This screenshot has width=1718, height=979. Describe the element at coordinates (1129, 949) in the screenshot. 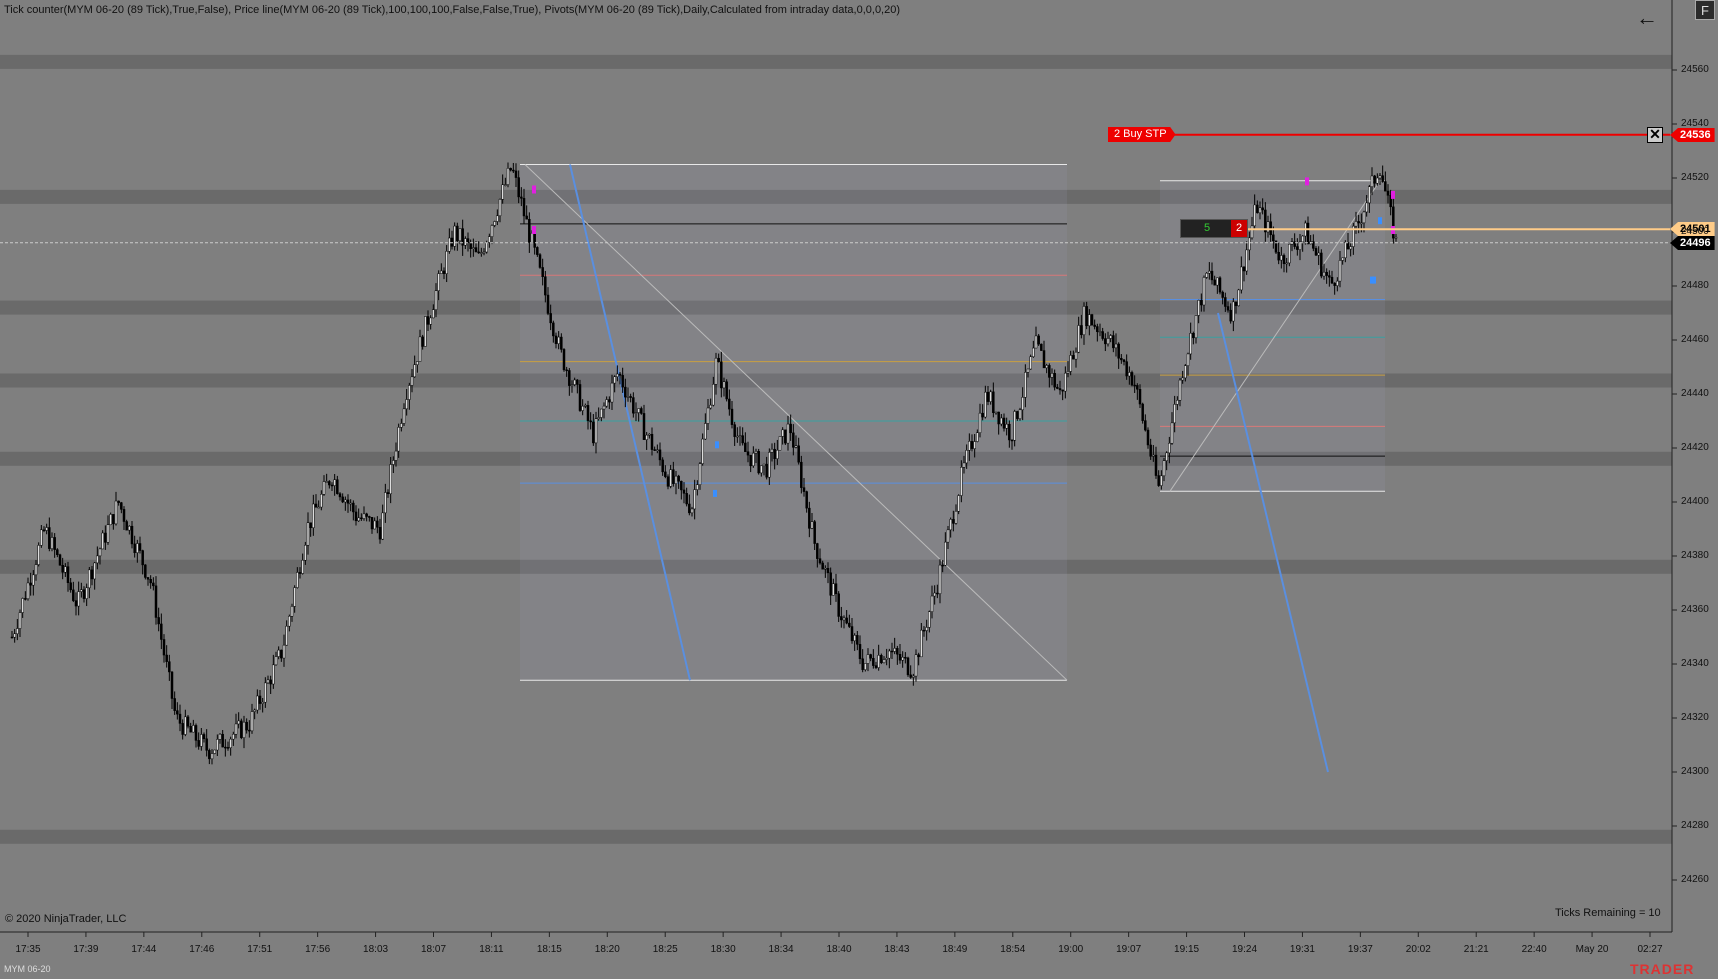

I see `x-axis-label: 19:07` at that location.